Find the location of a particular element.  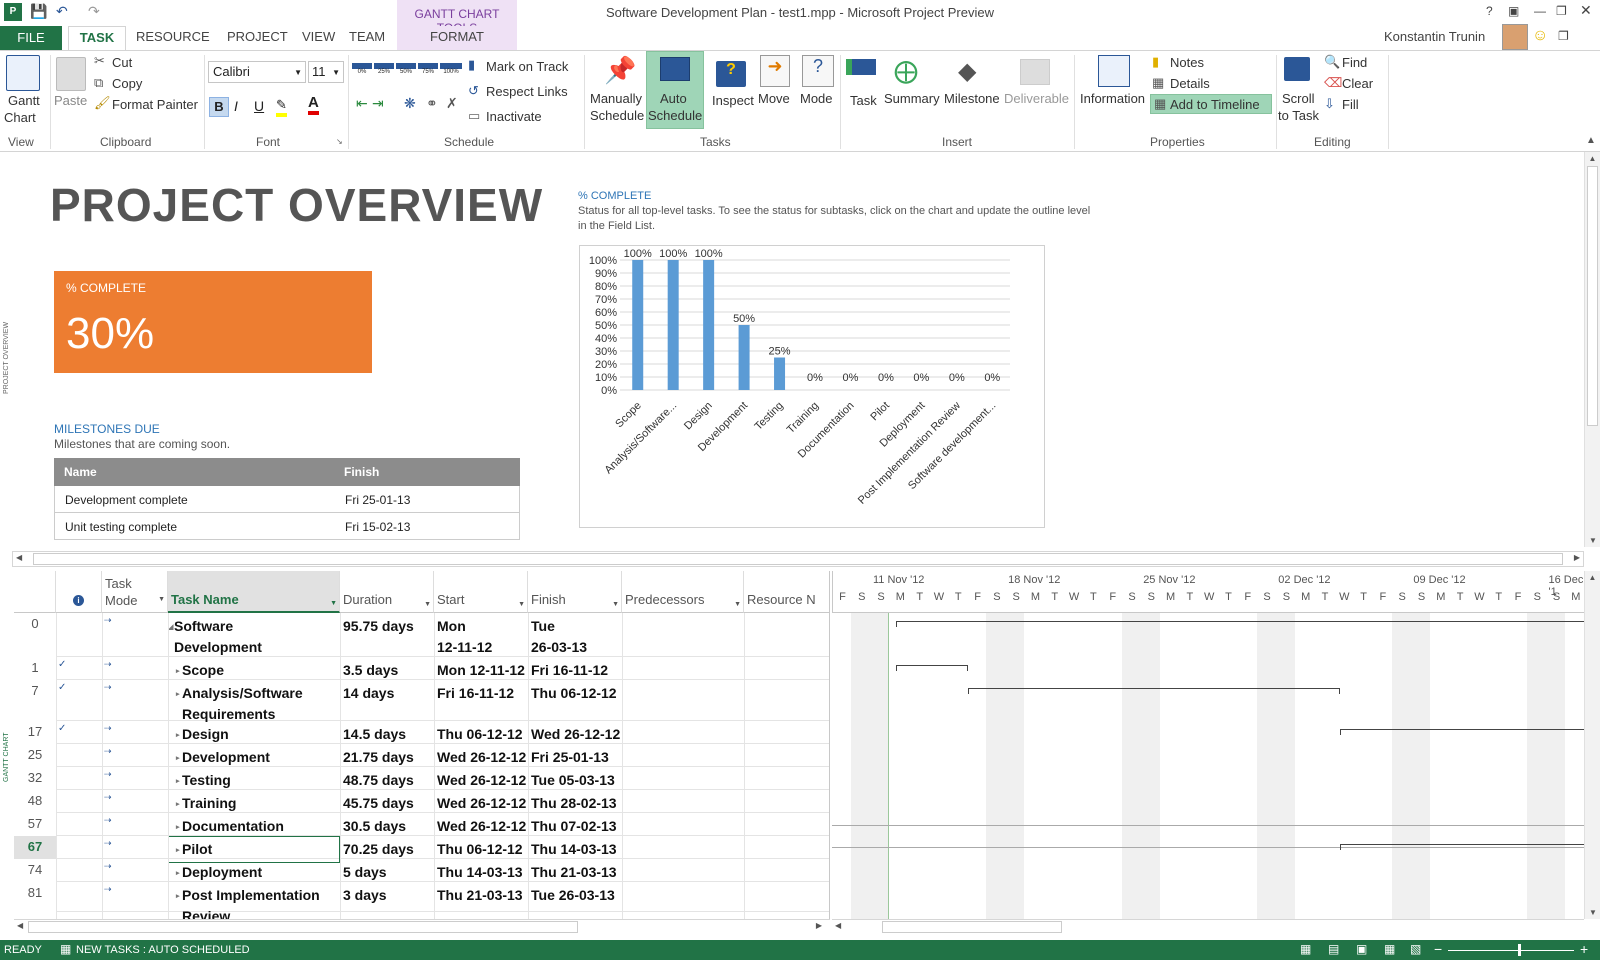

tab-file: FILE is located at coordinates (31, 38).